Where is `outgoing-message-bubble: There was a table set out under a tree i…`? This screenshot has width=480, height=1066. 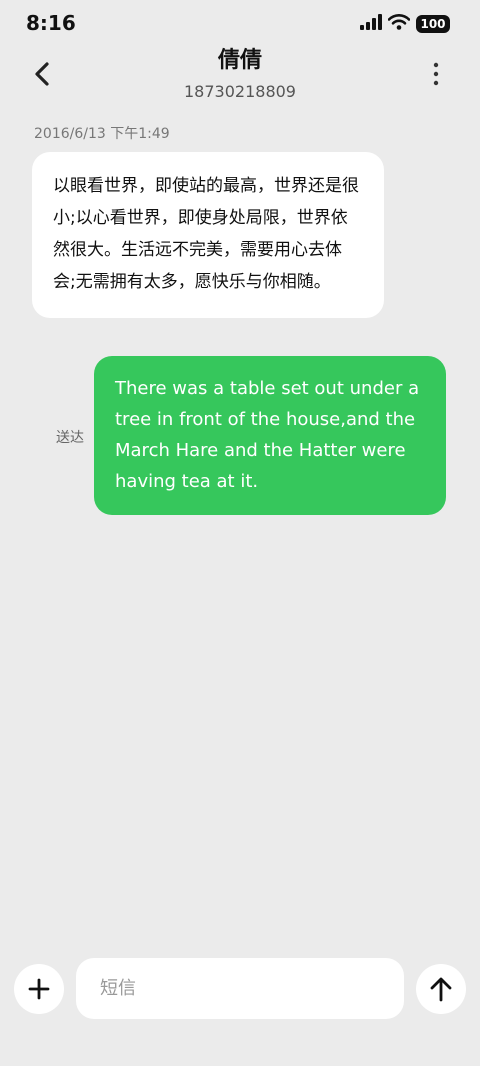
outgoing-message-bubble: There was a table set out under a tree i… is located at coordinates (270, 435).